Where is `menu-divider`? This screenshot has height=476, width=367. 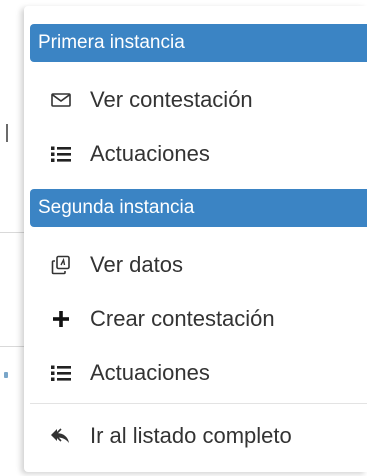 menu-divider is located at coordinates (198, 403).